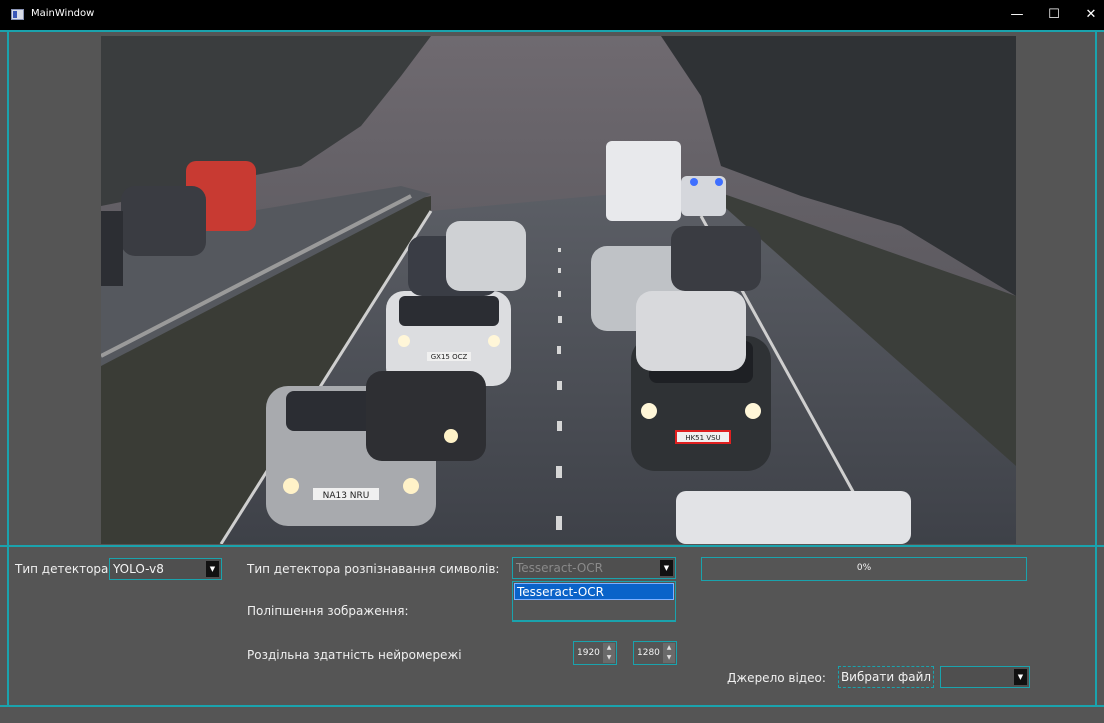 The width and height of the screenshot is (1104, 723). Describe the element at coordinates (346, 496) in the screenshot. I see `plate-text-1: NA13 NRU` at that location.